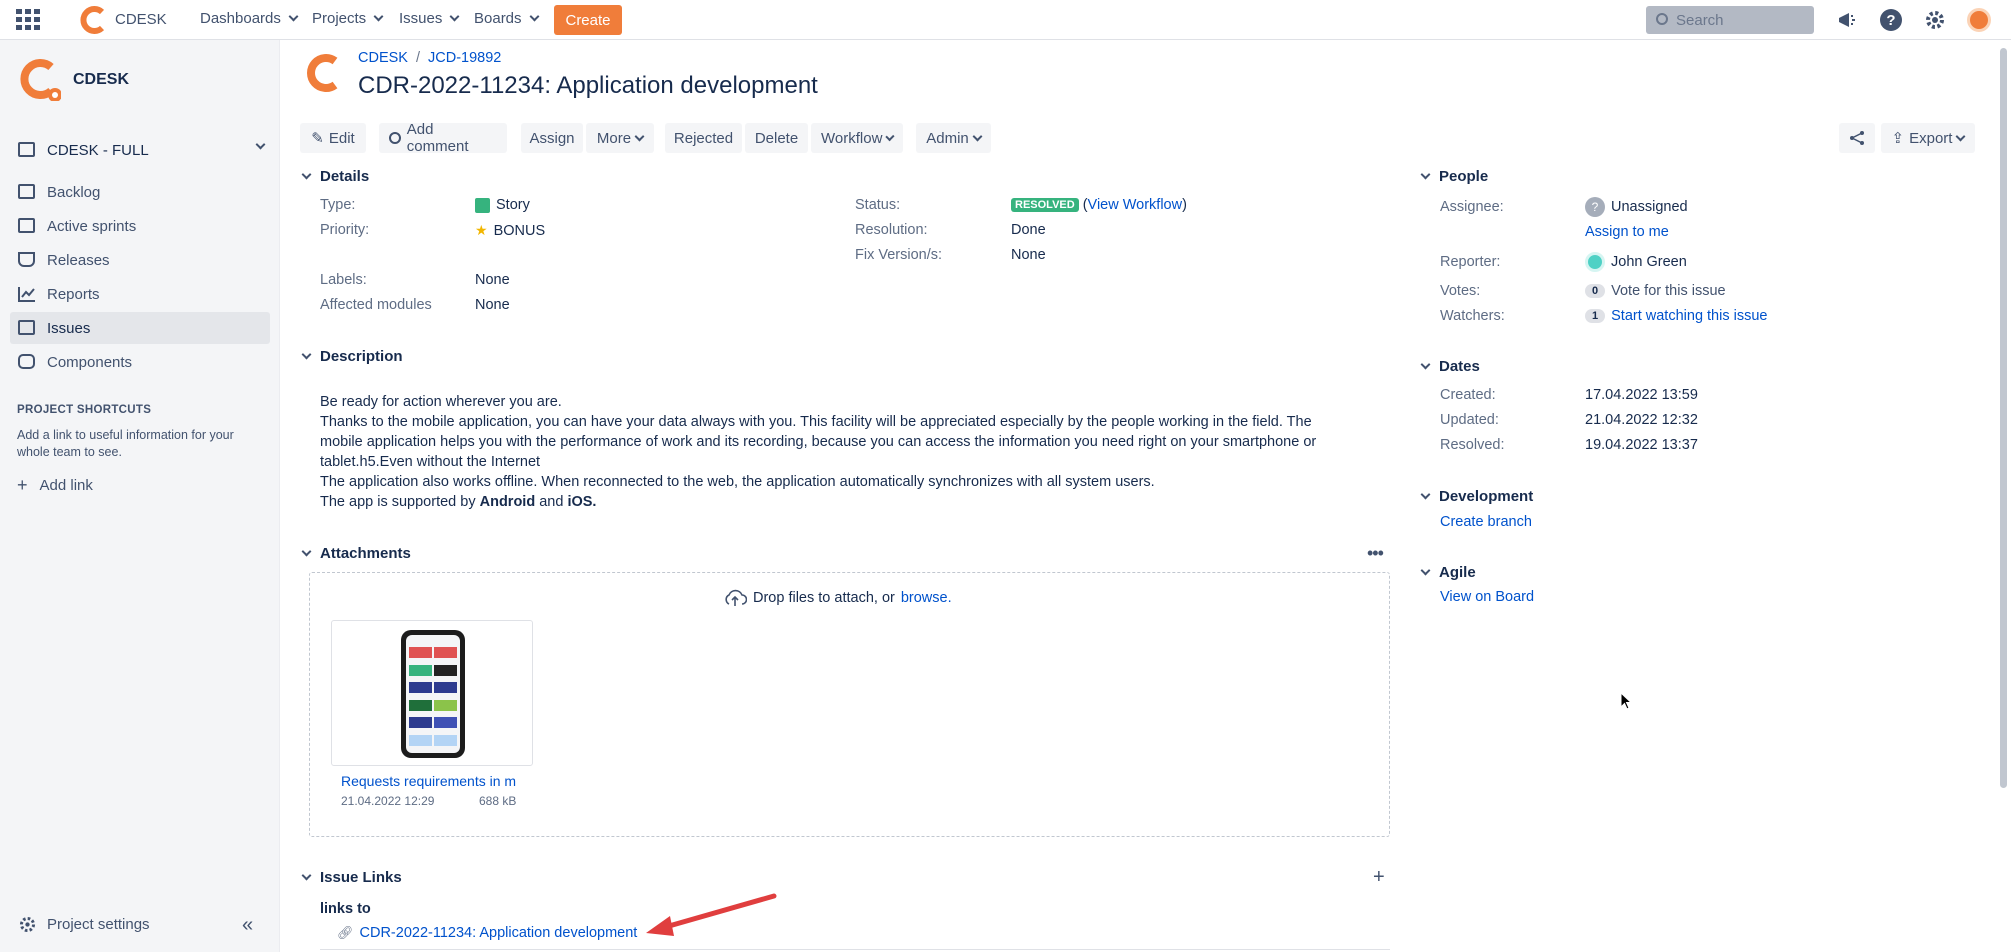 This screenshot has width=2011, height=952. Describe the element at coordinates (1627, 232) in the screenshot. I see `assign-to-me-link: Assign to me` at that location.